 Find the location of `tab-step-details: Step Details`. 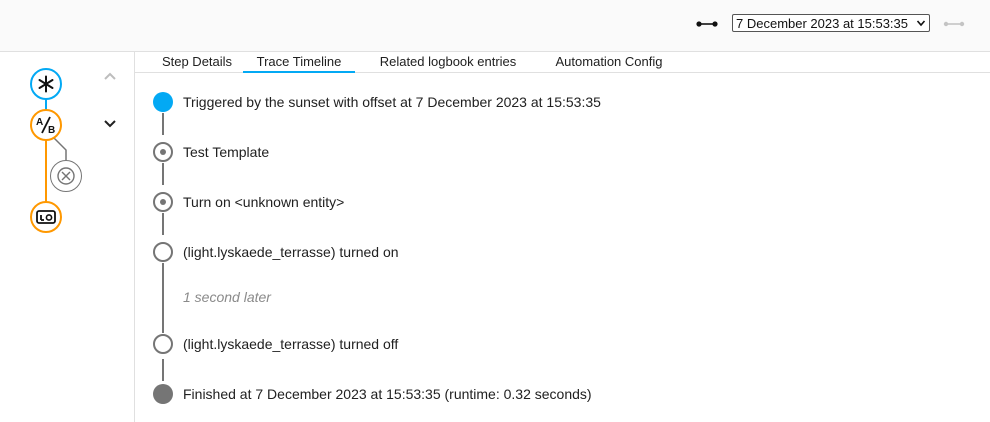

tab-step-details: Step Details is located at coordinates (197, 62).